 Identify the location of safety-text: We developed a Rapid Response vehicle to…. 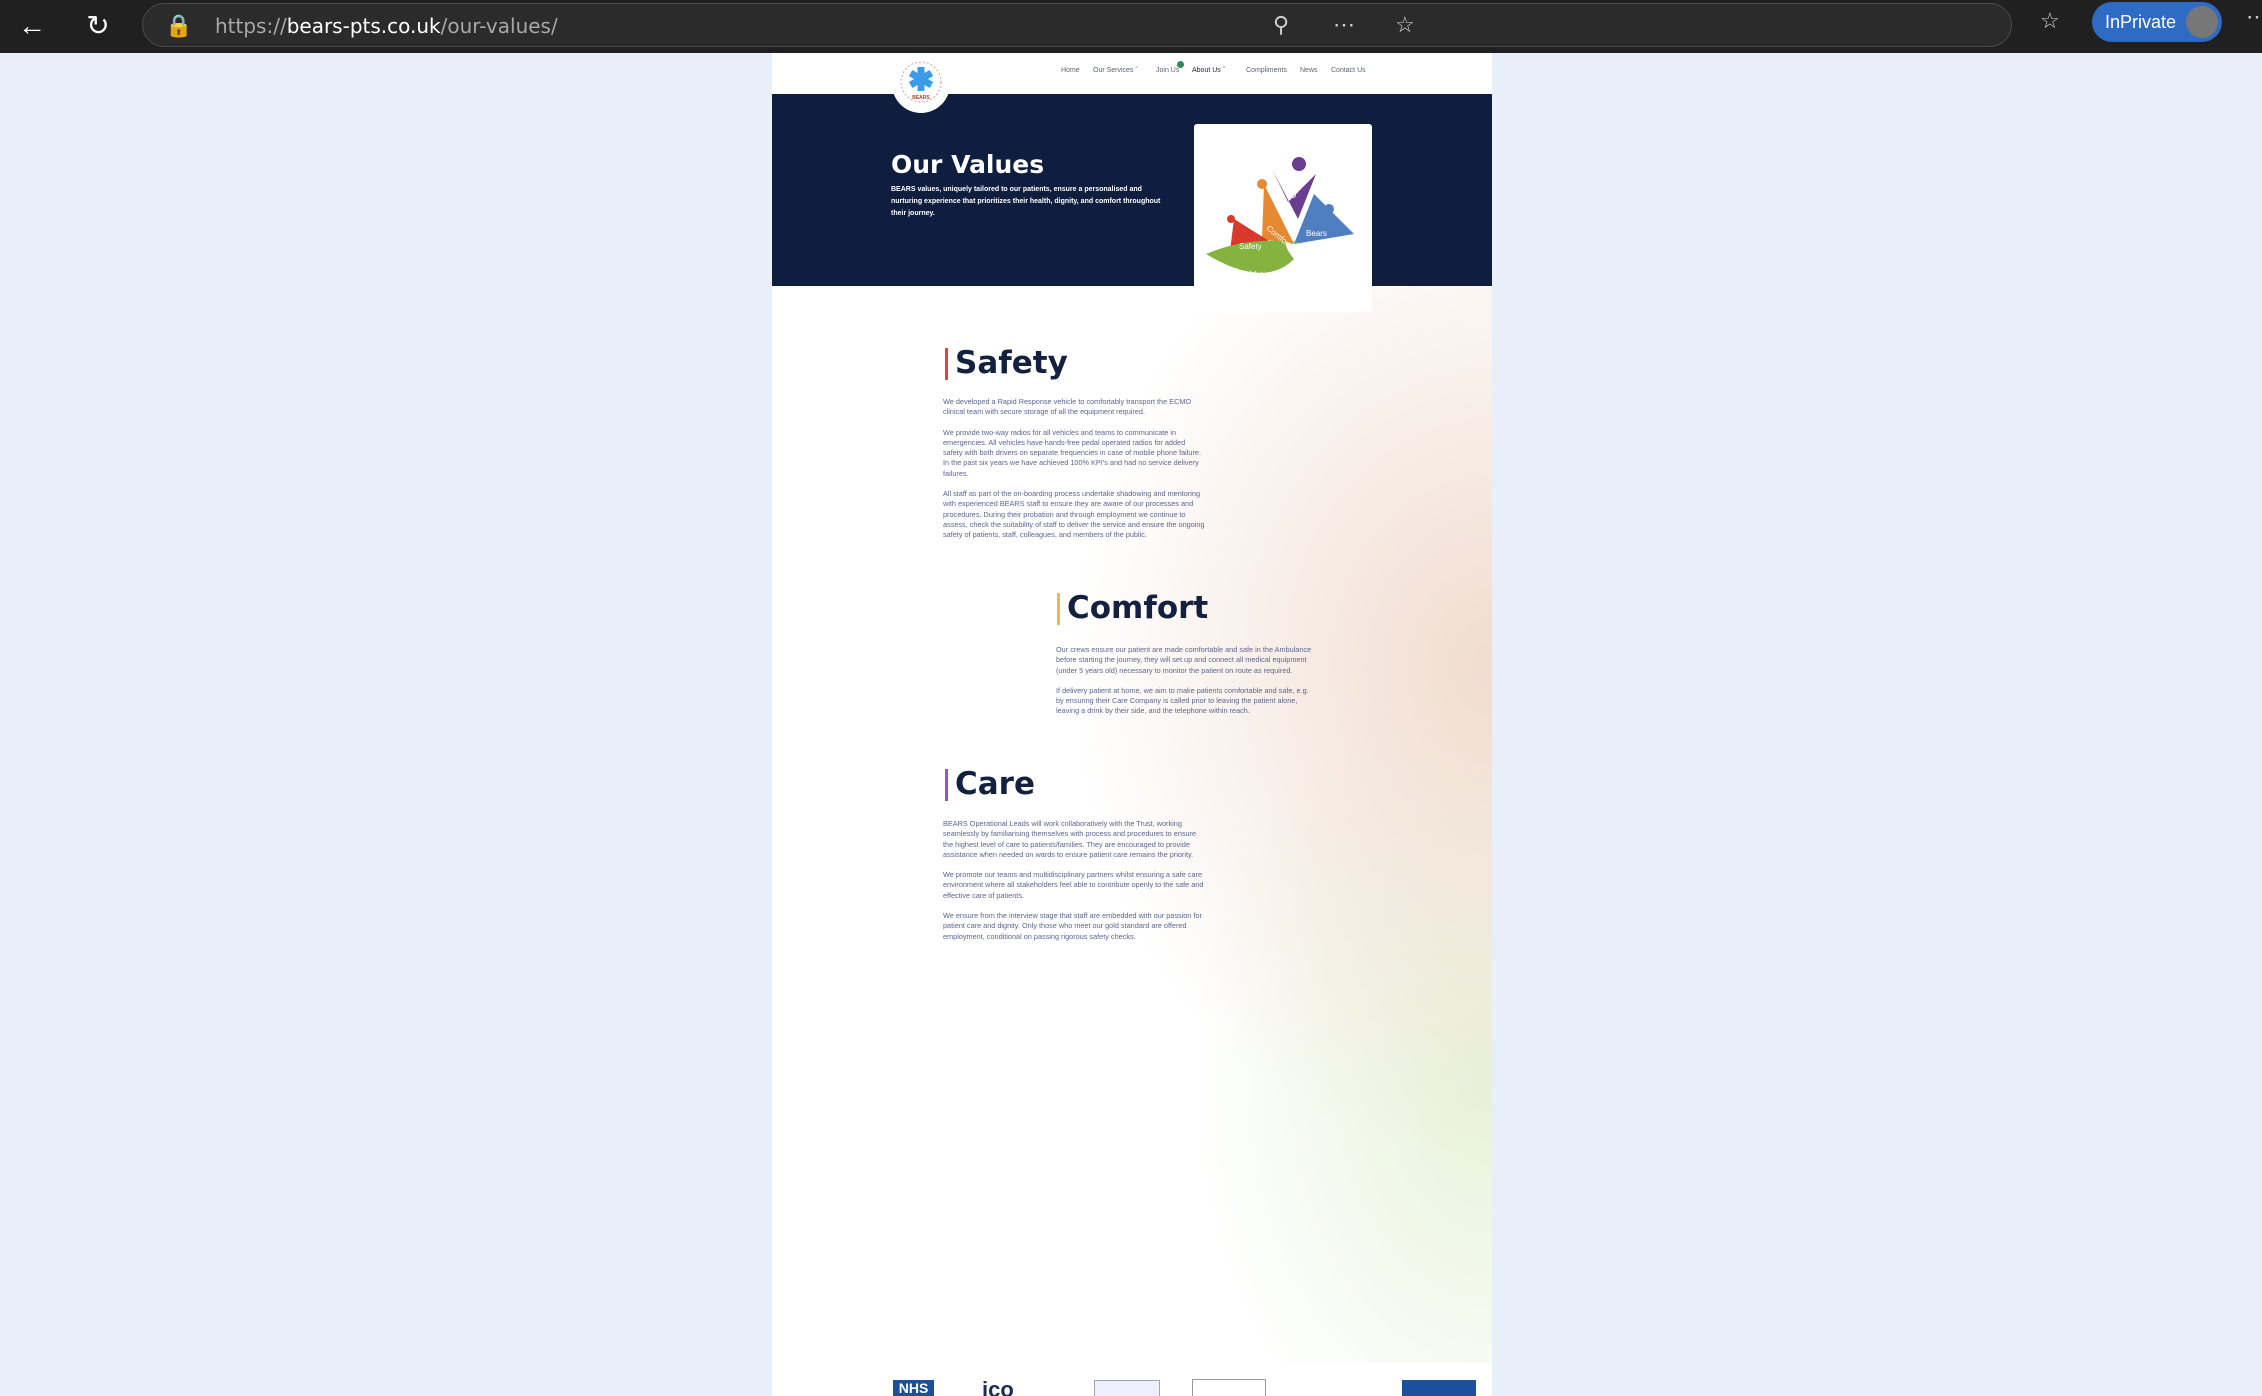
(1074, 474).